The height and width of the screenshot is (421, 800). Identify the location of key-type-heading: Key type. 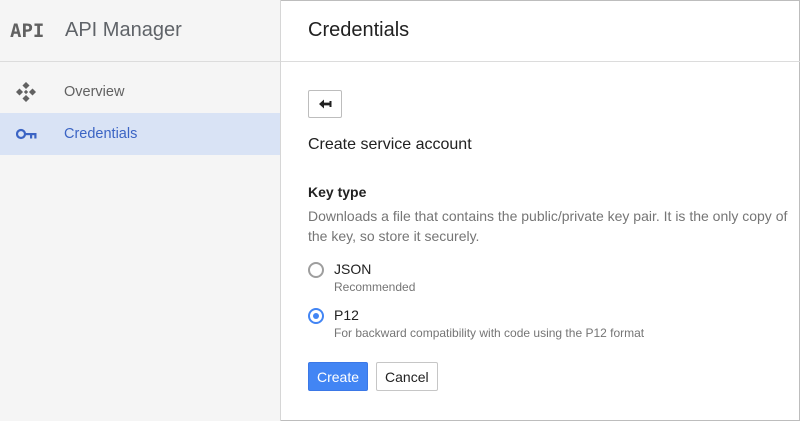
(337, 192).